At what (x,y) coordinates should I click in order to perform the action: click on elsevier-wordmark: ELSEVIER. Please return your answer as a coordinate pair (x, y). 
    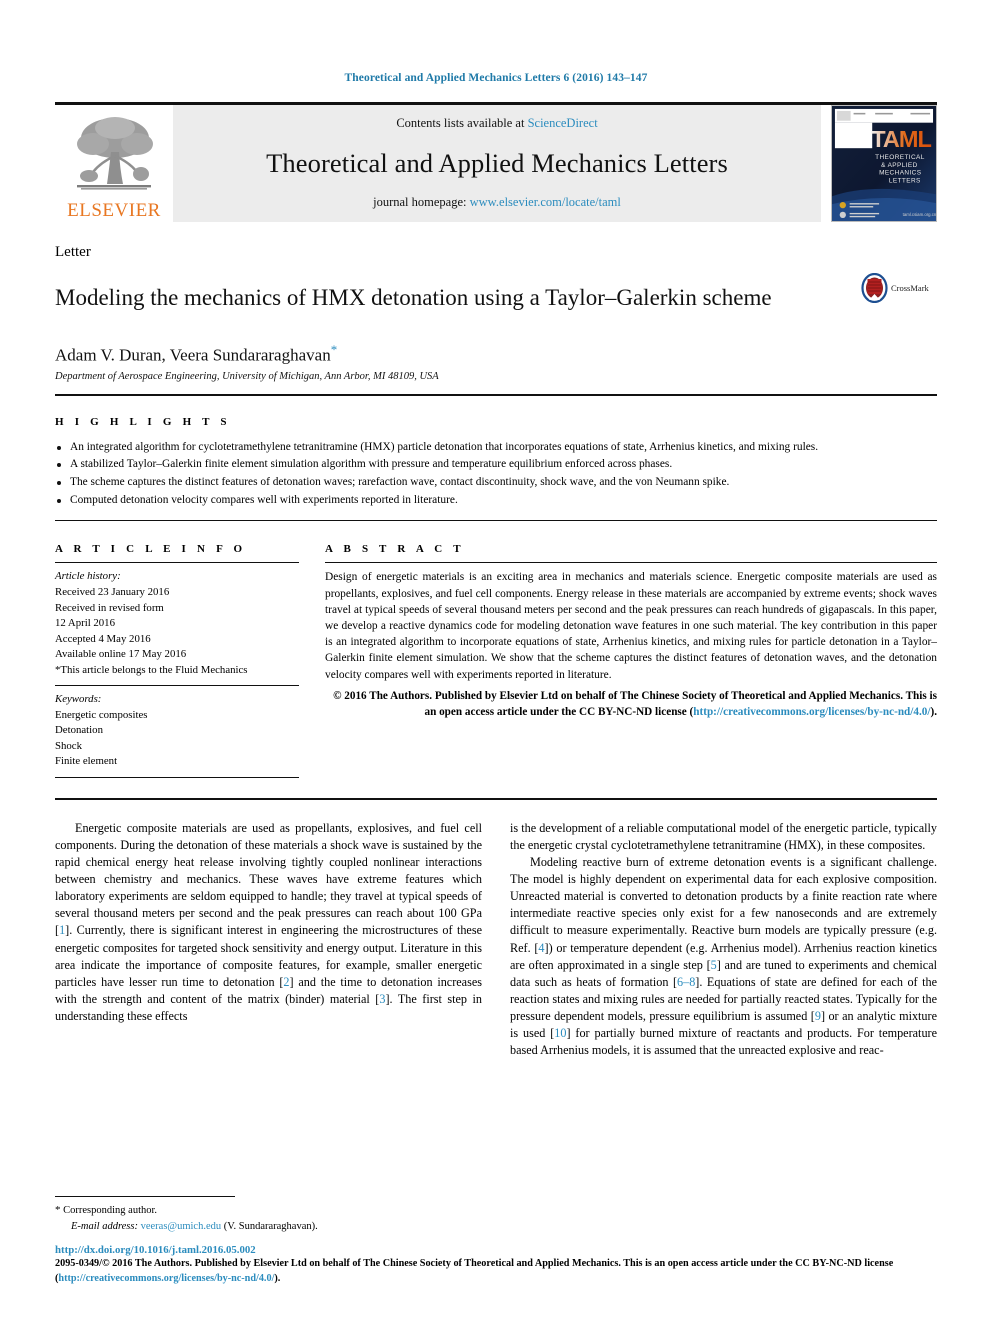
    Looking at the image, I should click on (114, 210).